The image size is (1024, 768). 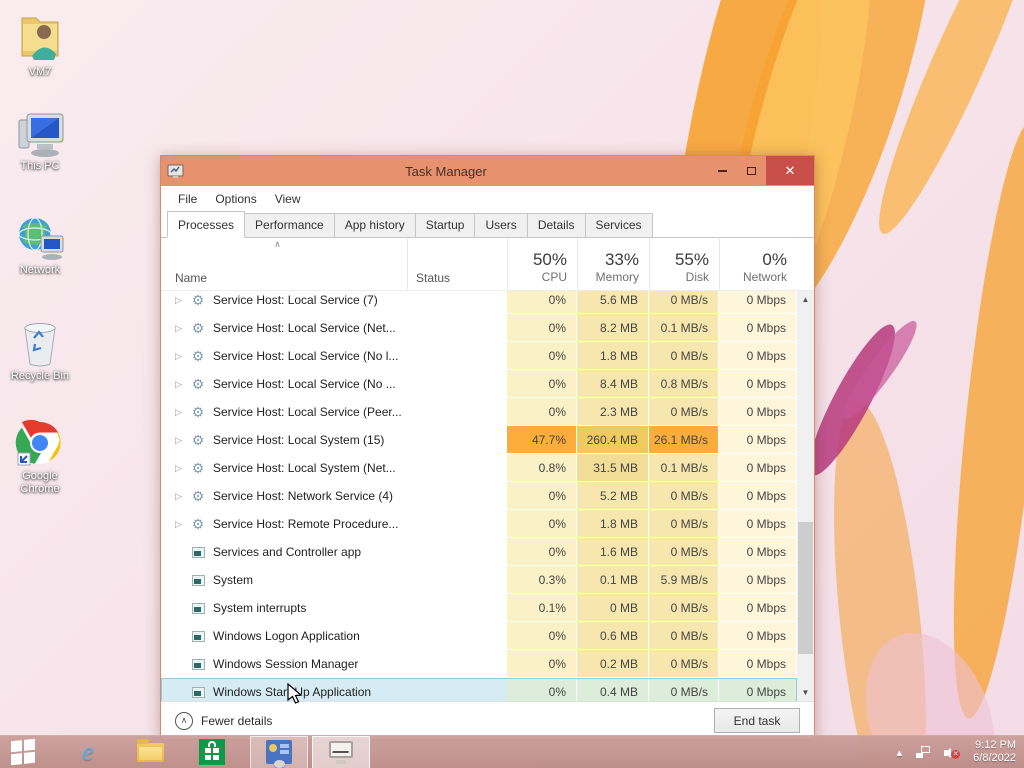 What do you see at coordinates (150, 752) in the screenshot?
I see `taskbar-file-explorer` at bounding box center [150, 752].